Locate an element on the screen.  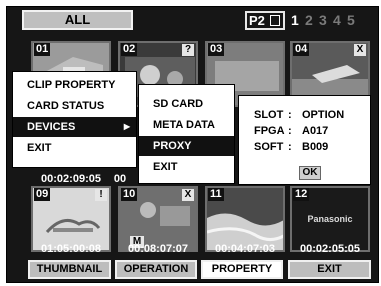
p2-card-indicator: P2 is located at coordinates (265, 20).